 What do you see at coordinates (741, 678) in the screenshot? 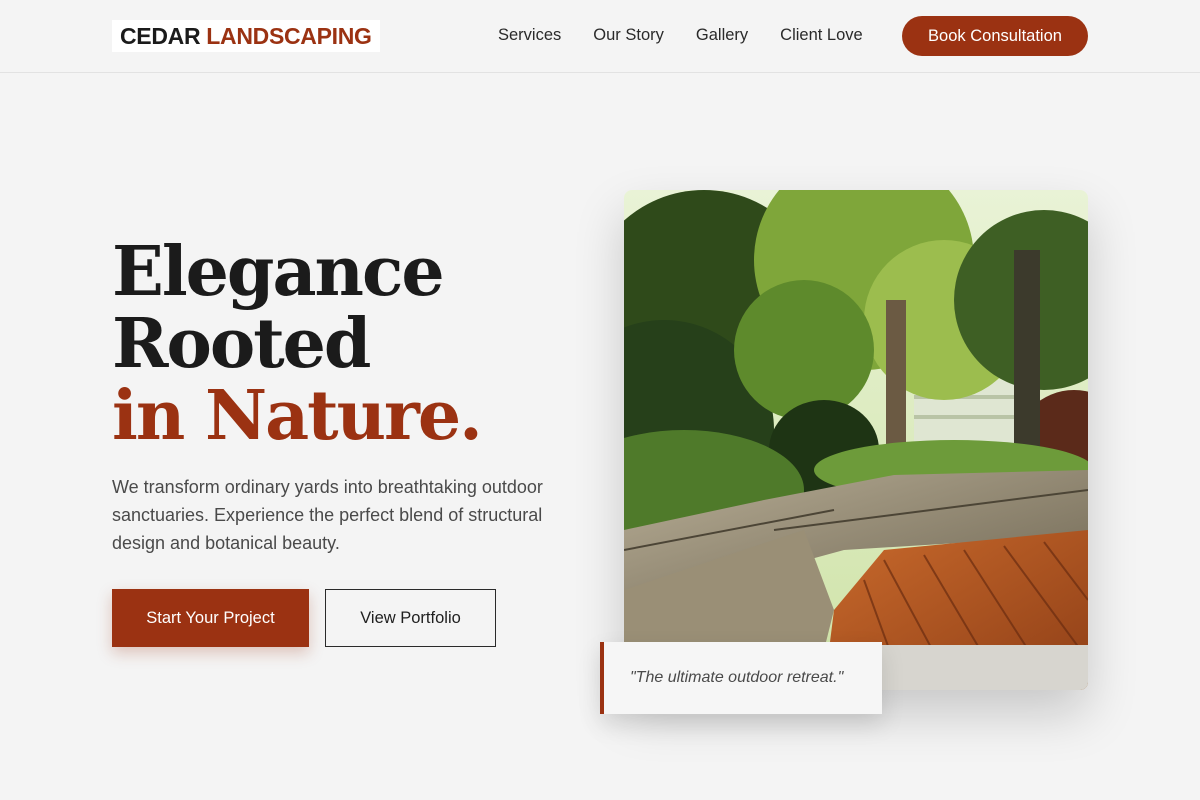
I see `testimonial-quote-card: "The ultimate outdoor retreat."` at bounding box center [741, 678].